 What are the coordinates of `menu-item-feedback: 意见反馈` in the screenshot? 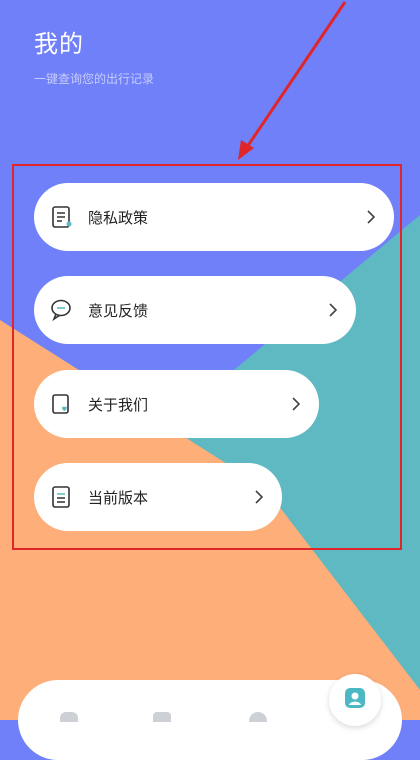 It's located at (195, 310).